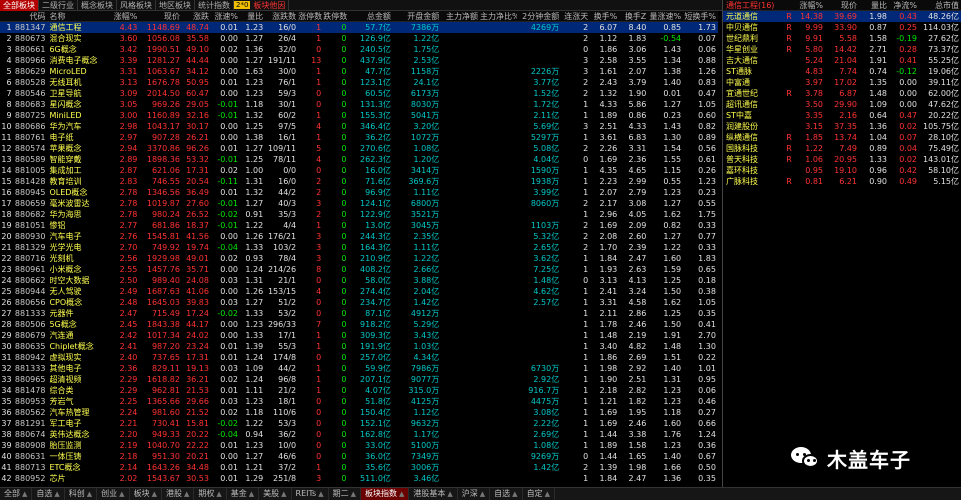 The height and width of the screenshot is (500, 961). What do you see at coordinates (904, 5) in the screenshot?
I see `side-column-header: 净流%` at bounding box center [904, 5].